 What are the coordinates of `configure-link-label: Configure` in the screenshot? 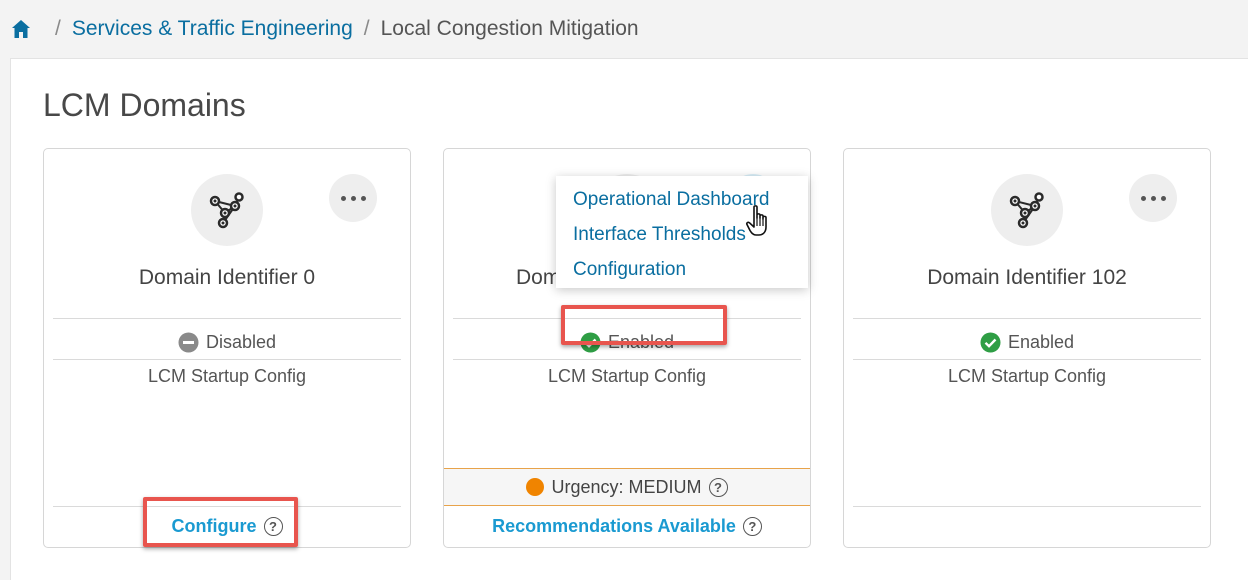 It's located at (214, 525).